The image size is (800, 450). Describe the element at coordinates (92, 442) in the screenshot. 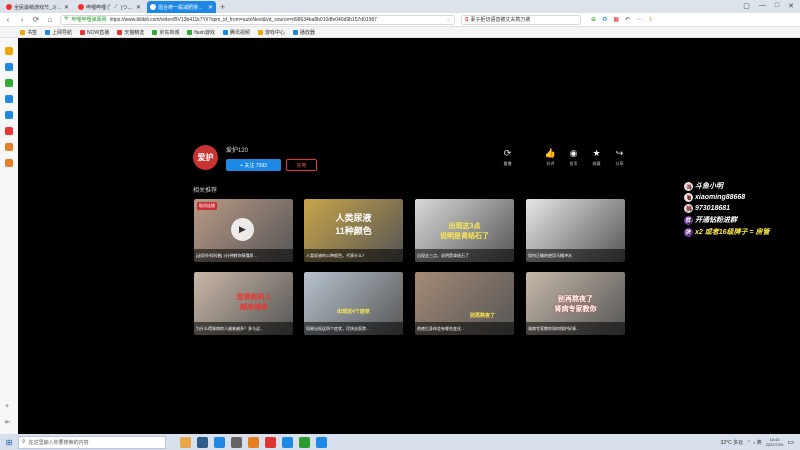

I see `taskbar-search: ⚲ 在这里输入你要搜索的内容` at that location.